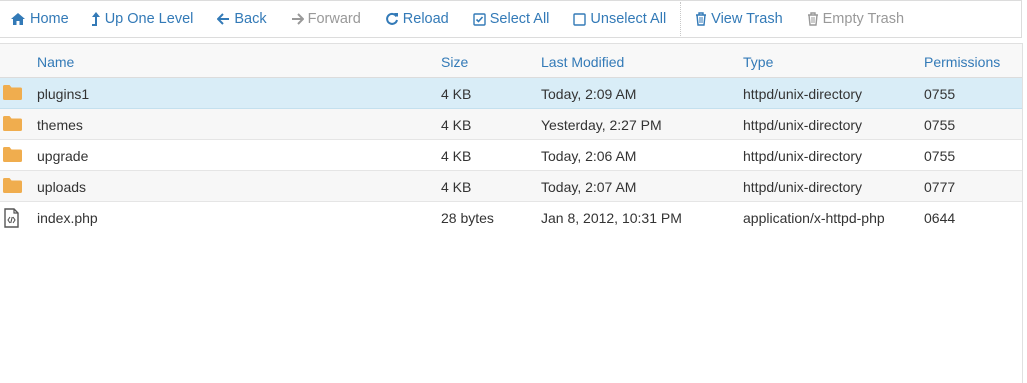 This screenshot has height=383, width=1027. What do you see at coordinates (67, 218) in the screenshot?
I see `file-name: index.php` at bounding box center [67, 218].